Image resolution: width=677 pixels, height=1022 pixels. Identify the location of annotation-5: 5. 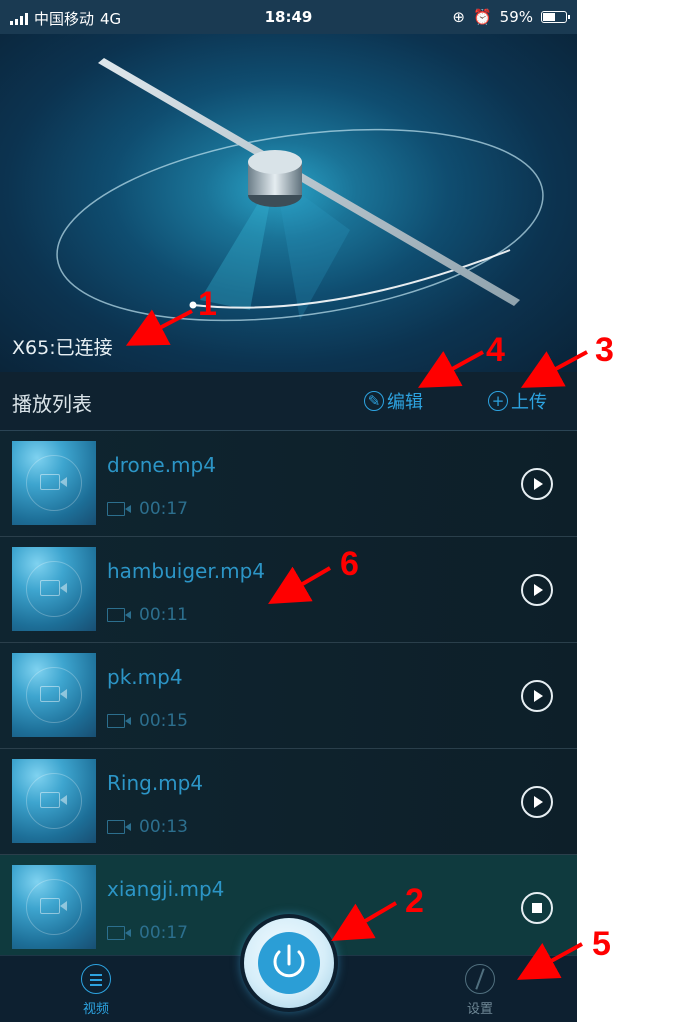
(601, 944).